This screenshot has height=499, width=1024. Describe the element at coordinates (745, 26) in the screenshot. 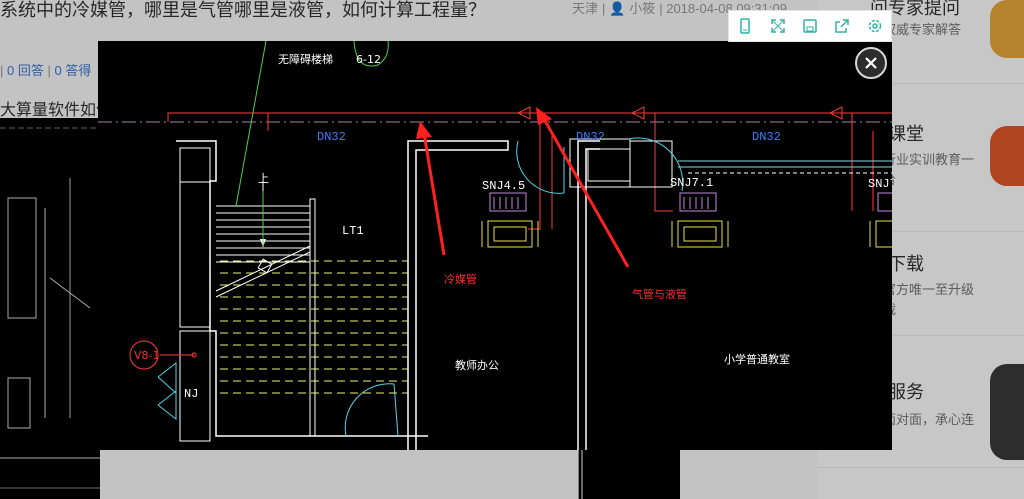

I see `phone-icon` at that location.